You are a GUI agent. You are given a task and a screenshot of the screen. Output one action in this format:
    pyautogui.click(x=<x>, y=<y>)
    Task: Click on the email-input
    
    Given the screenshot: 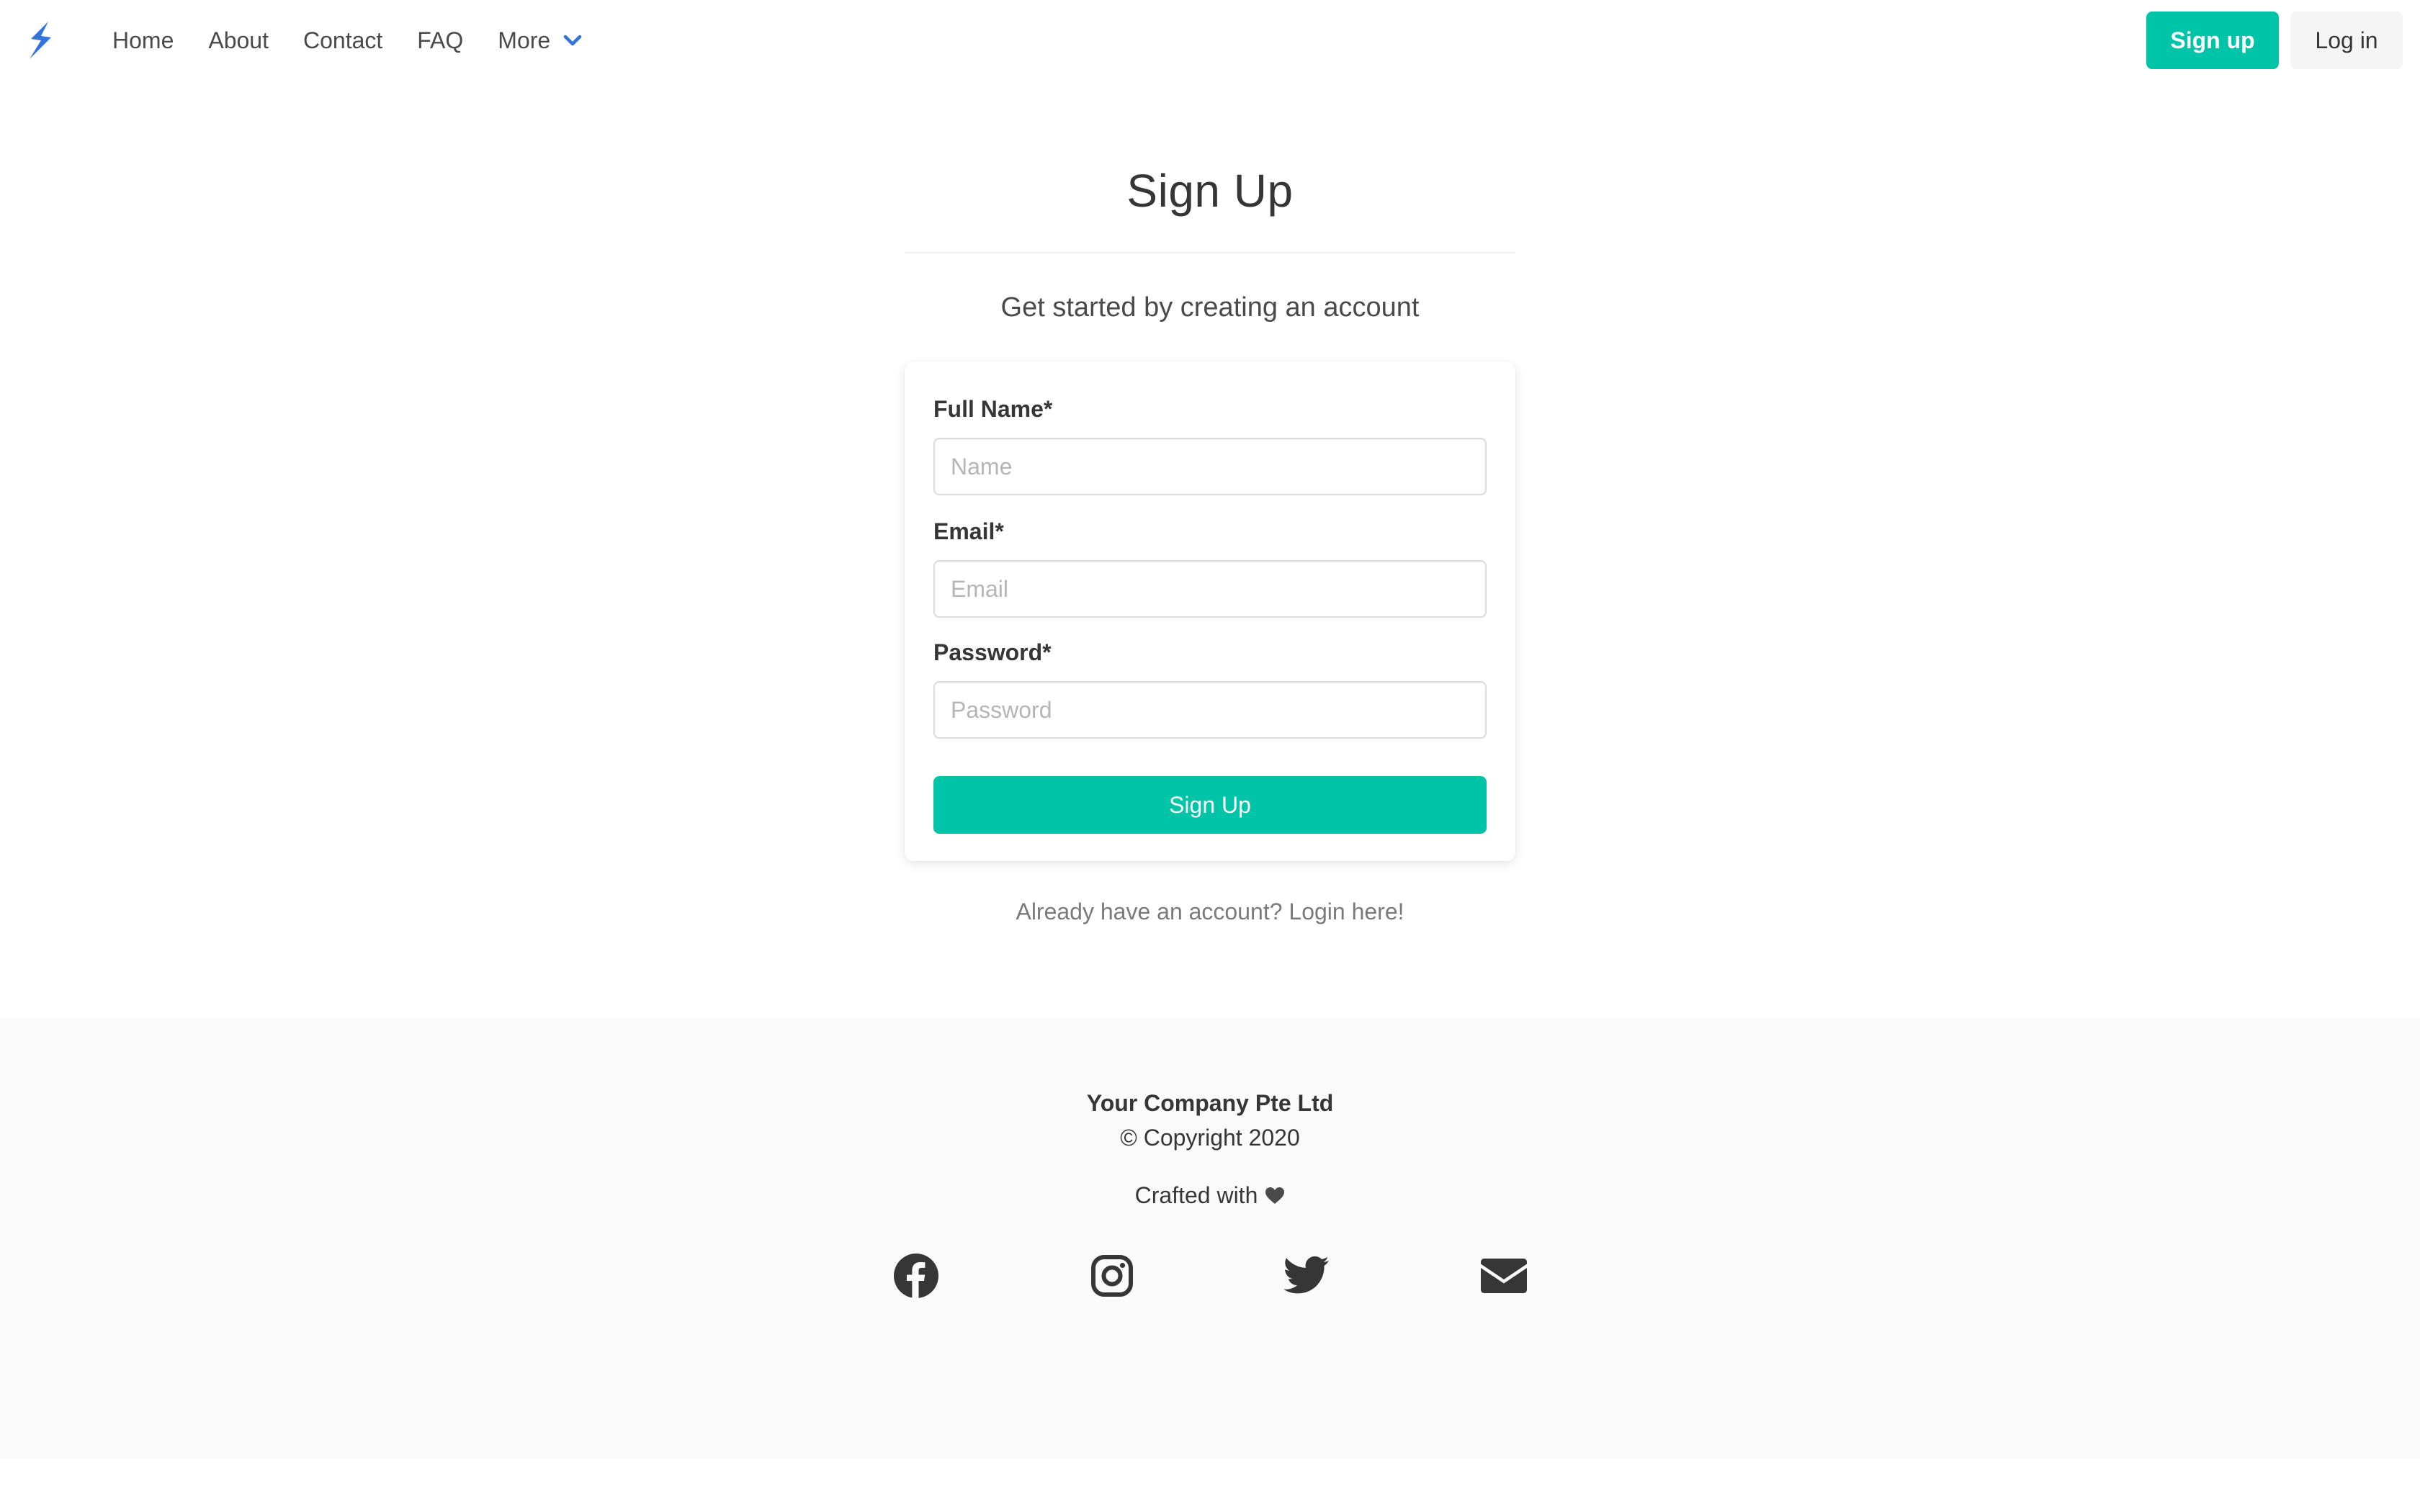 What is the action you would take?
    pyautogui.click(x=1210, y=589)
    